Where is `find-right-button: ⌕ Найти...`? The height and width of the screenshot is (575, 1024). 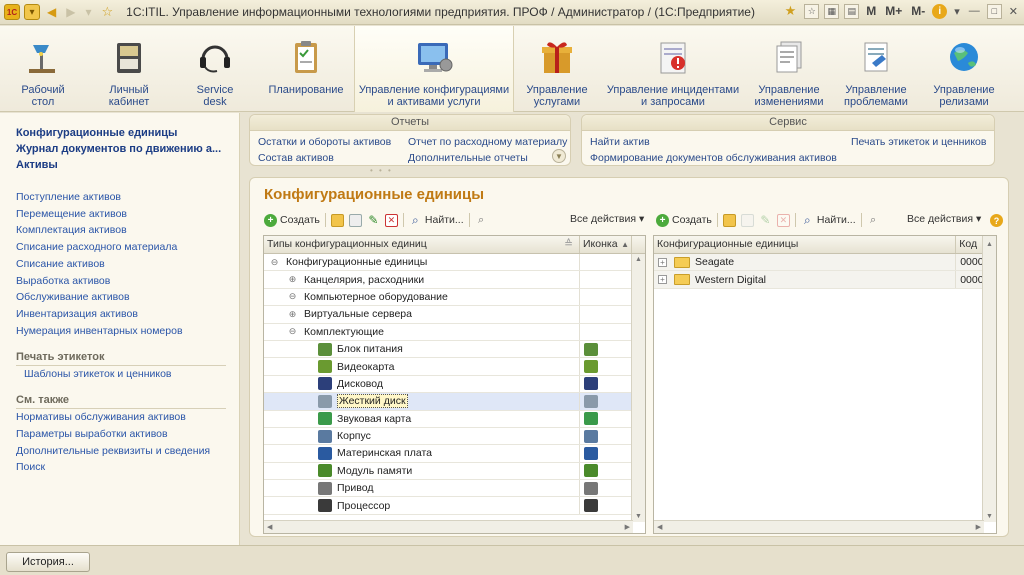 find-right-button: ⌕ Найти... is located at coordinates (828, 220).